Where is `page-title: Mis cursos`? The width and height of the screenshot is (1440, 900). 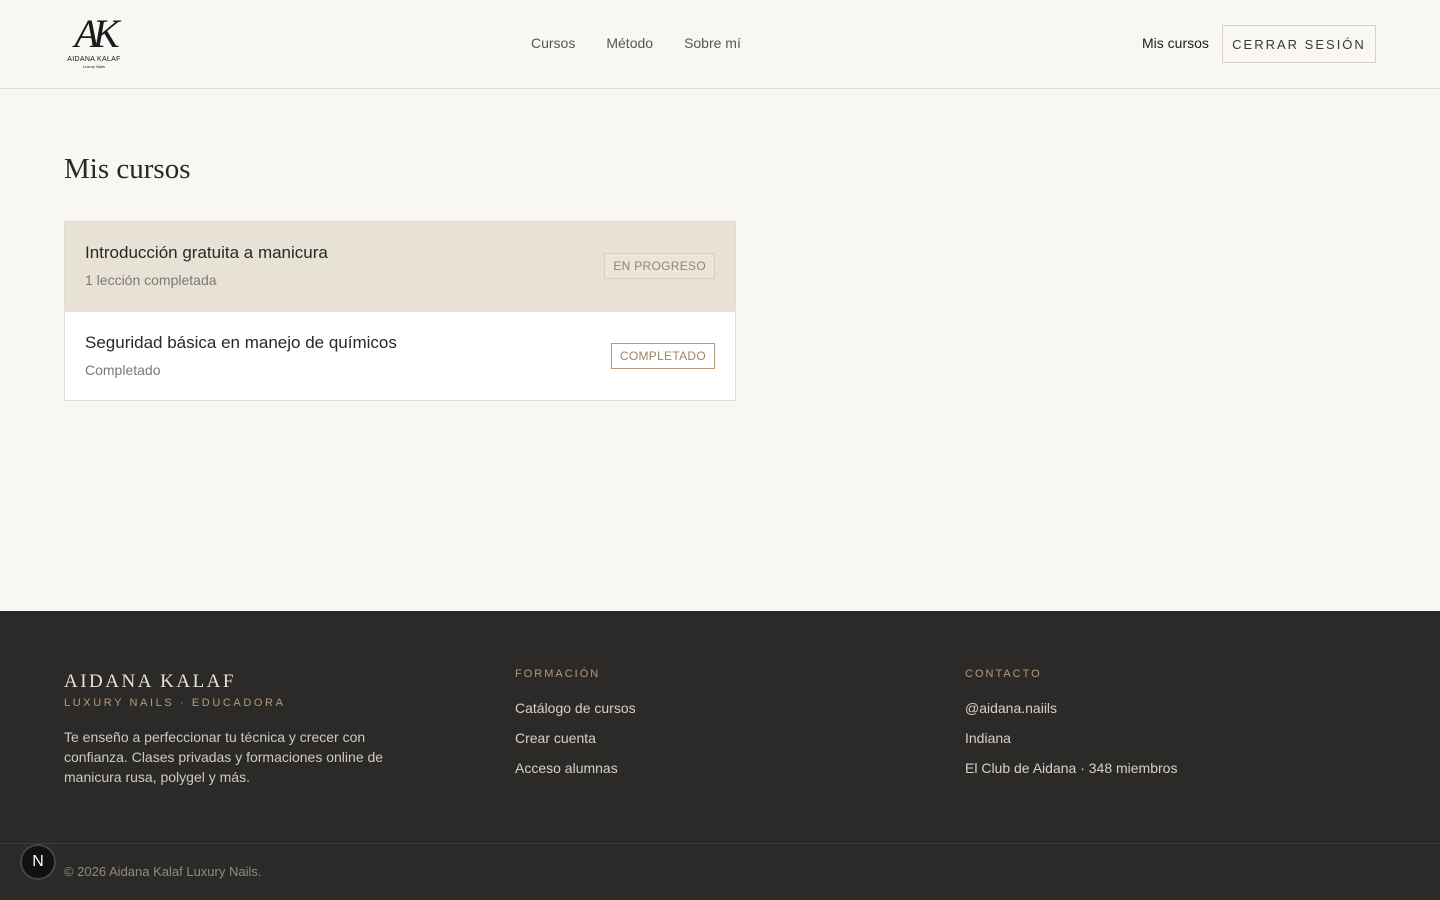
page-title: Mis cursos is located at coordinates (127, 169).